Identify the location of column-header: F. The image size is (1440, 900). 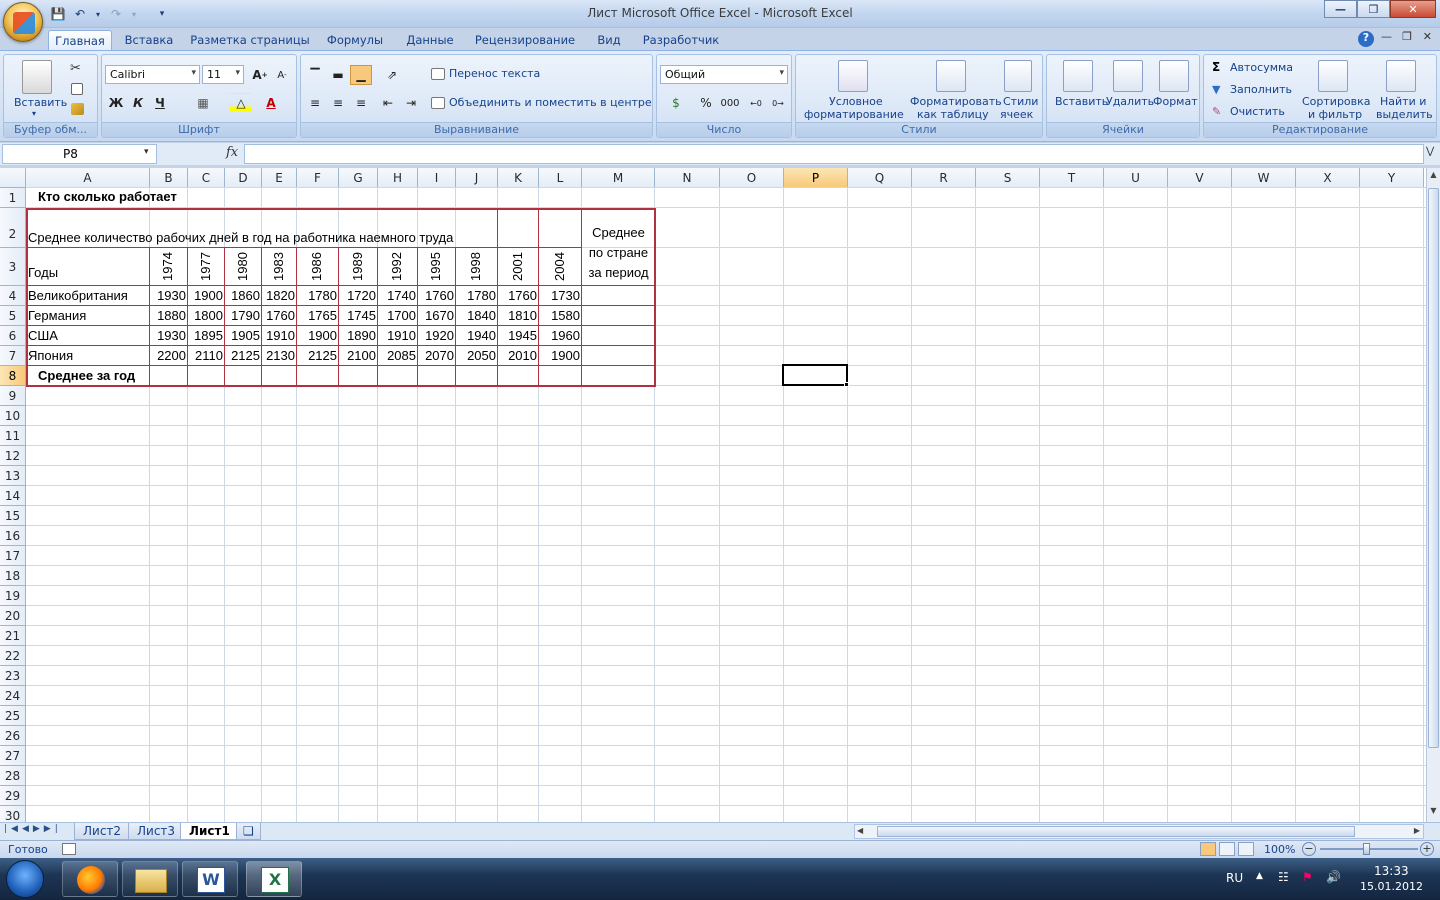
(318, 178).